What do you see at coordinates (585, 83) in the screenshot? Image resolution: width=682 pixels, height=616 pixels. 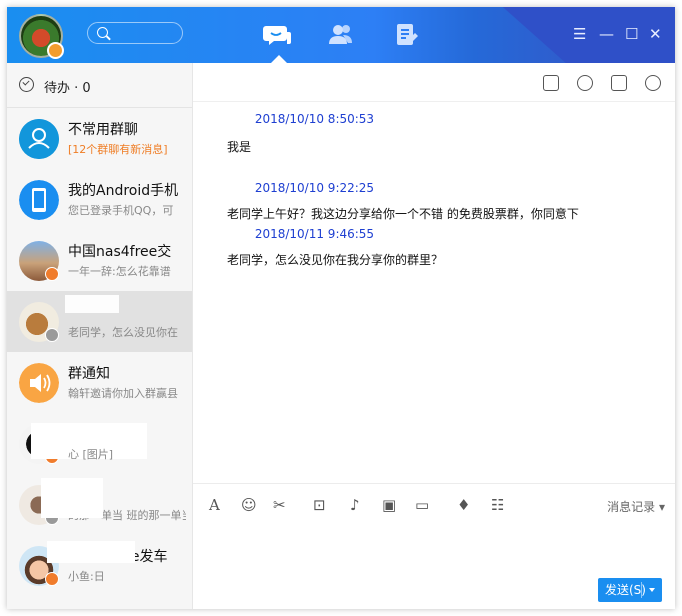 I see `phone-call-icon` at bounding box center [585, 83].